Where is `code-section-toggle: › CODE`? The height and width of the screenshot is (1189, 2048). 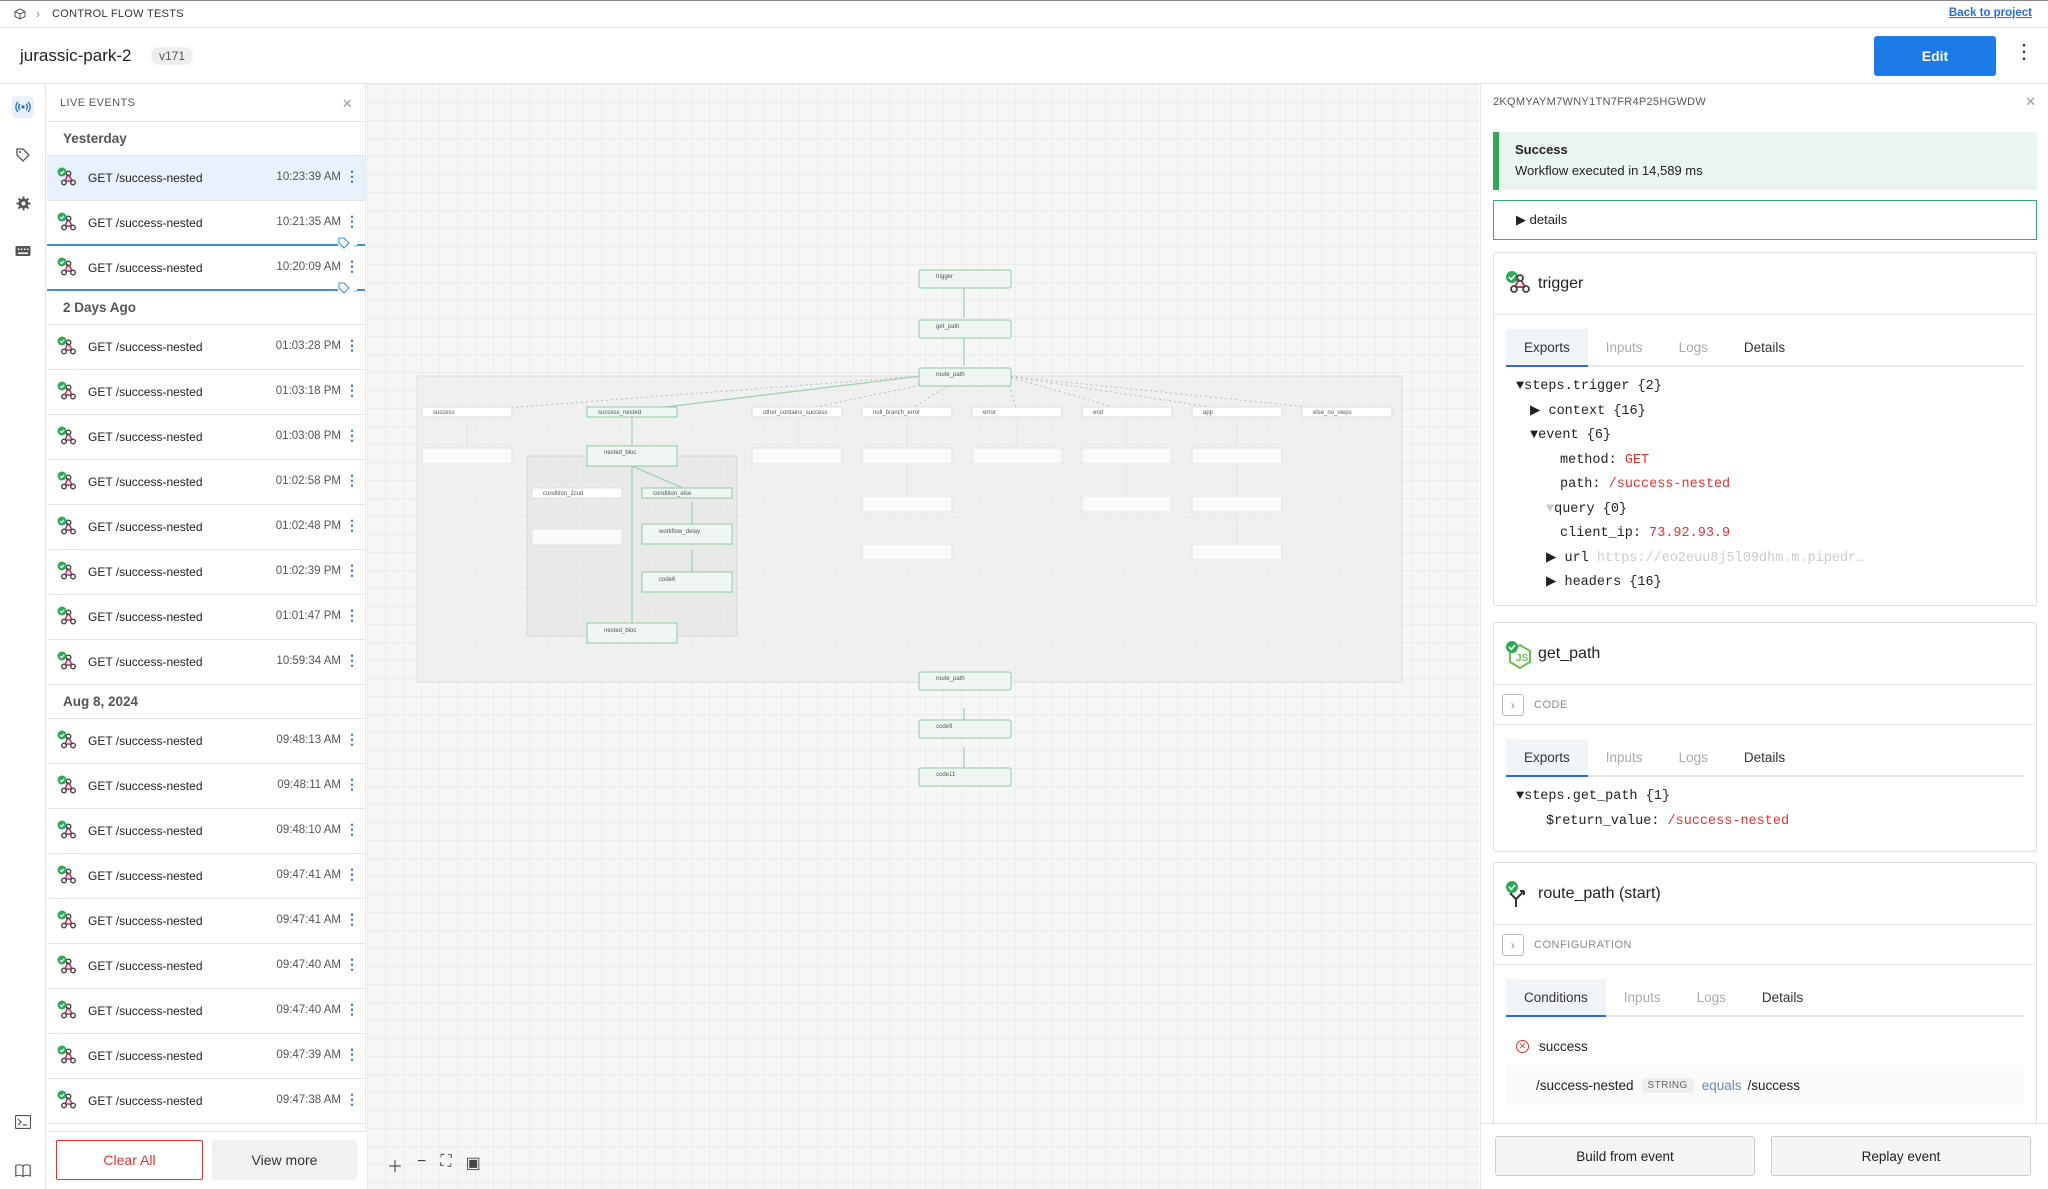
code-section-toggle: › CODE is located at coordinates (1765, 705).